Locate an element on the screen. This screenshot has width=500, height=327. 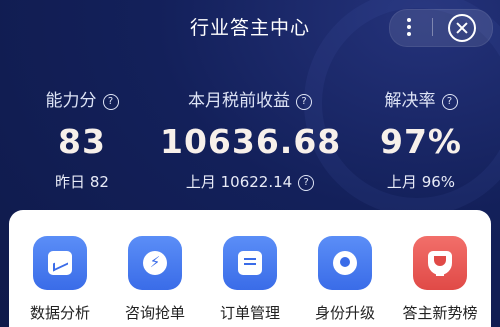
action-label: 订单管理 is located at coordinates (249, 313).